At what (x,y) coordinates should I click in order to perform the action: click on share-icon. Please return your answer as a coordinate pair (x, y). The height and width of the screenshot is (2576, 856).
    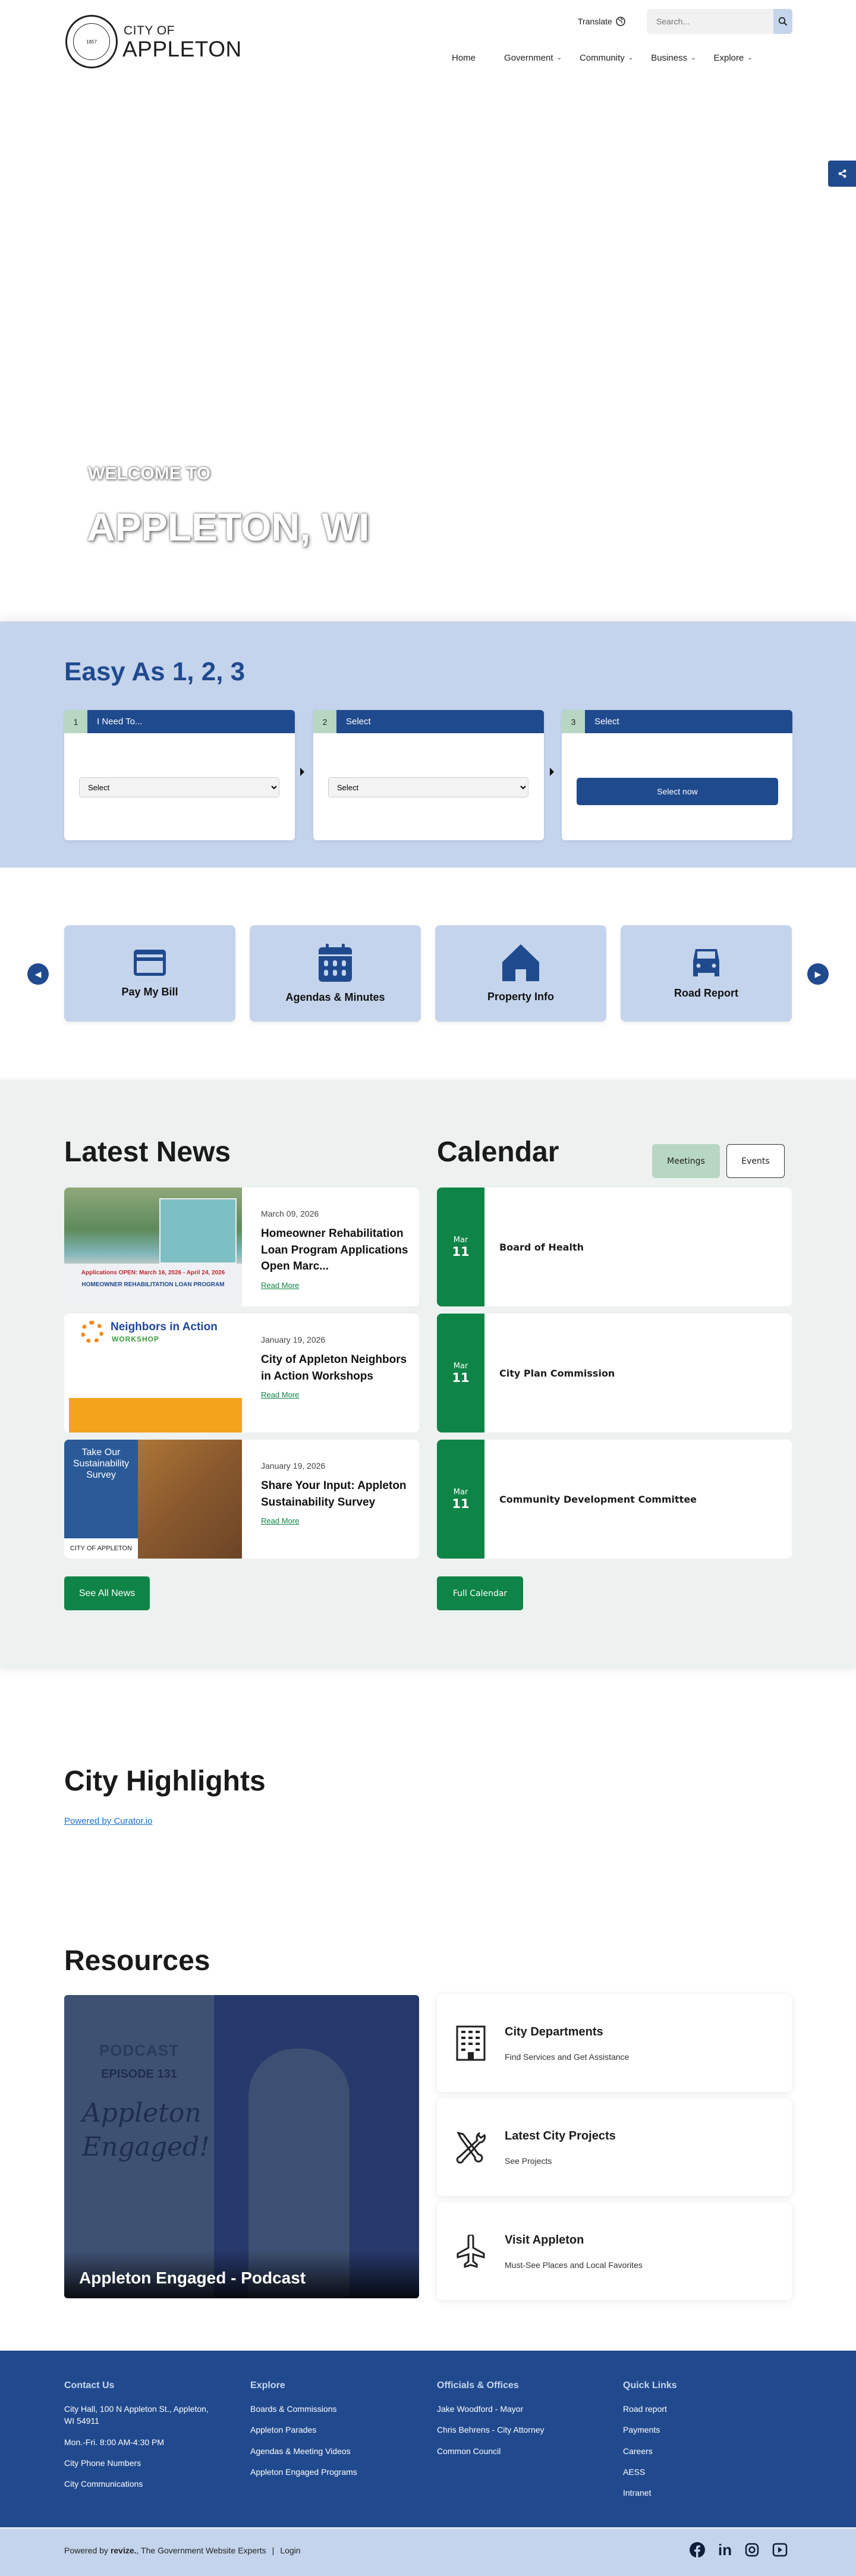
    Looking at the image, I should click on (842, 173).